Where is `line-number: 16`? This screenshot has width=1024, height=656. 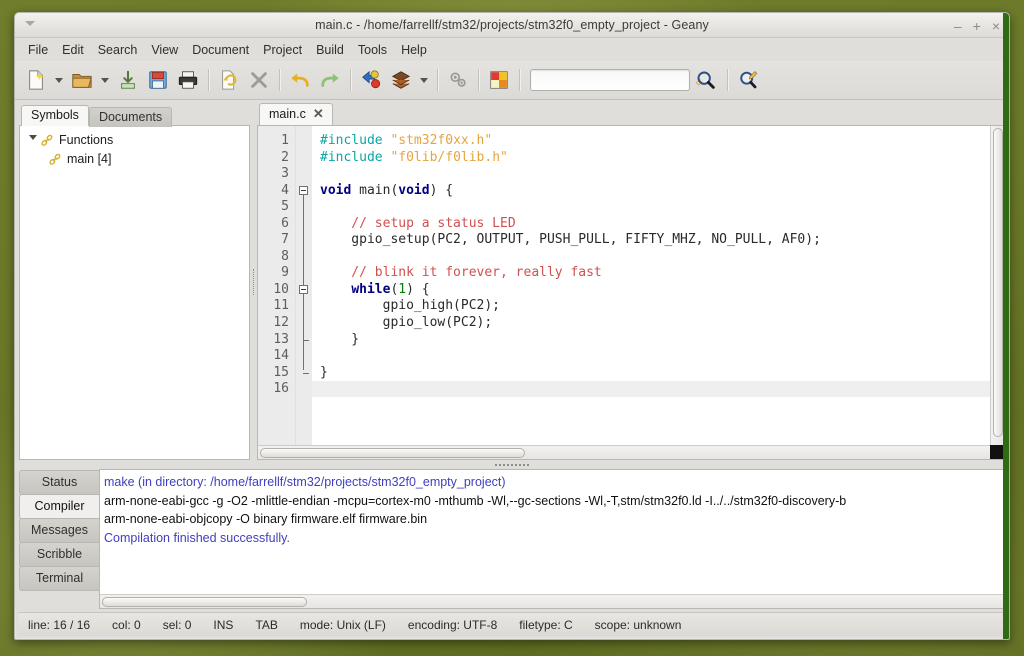 line-number: 16 is located at coordinates (281, 389).